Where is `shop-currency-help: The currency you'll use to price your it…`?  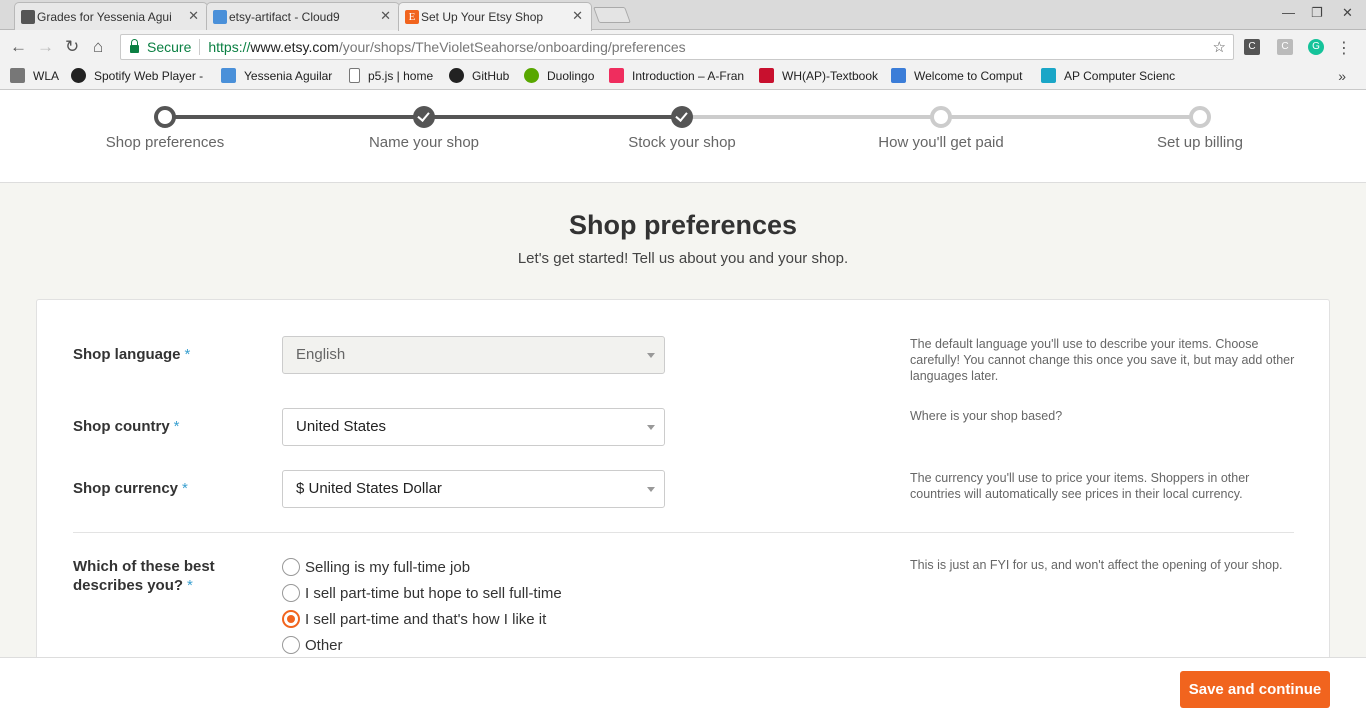 shop-currency-help: The currency you'll use to price your it… is located at coordinates (1080, 486).